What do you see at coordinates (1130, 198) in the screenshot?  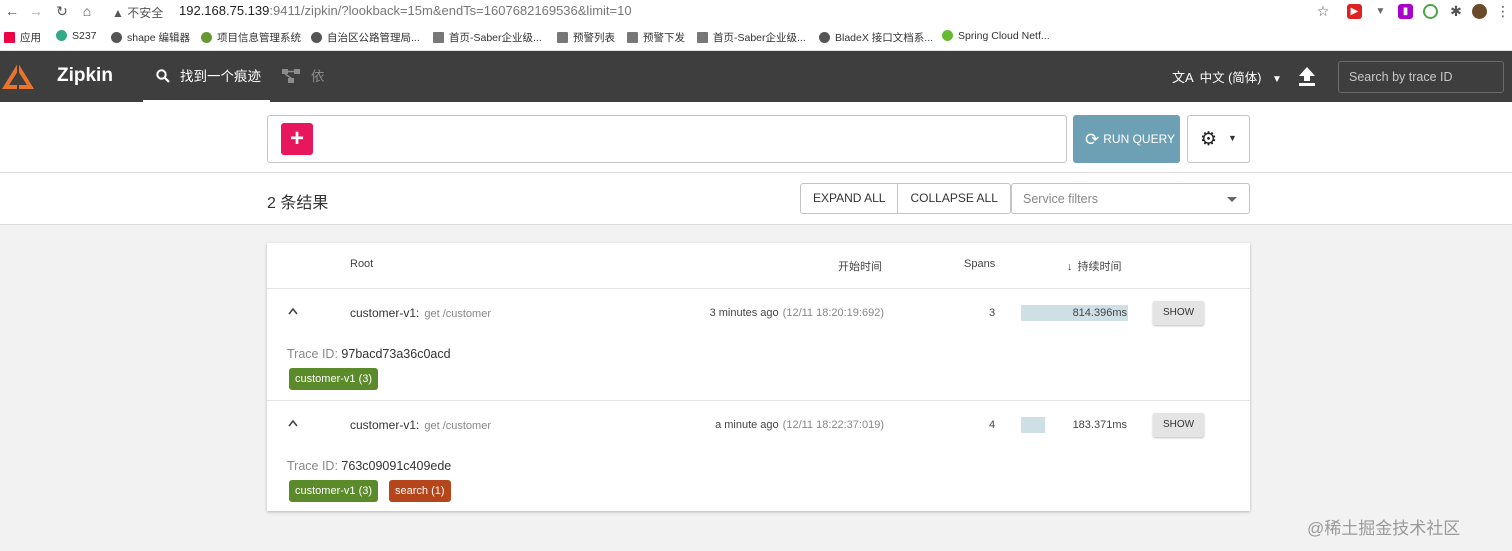 I see `service-filters-select: Service filters` at bounding box center [1130, 198].